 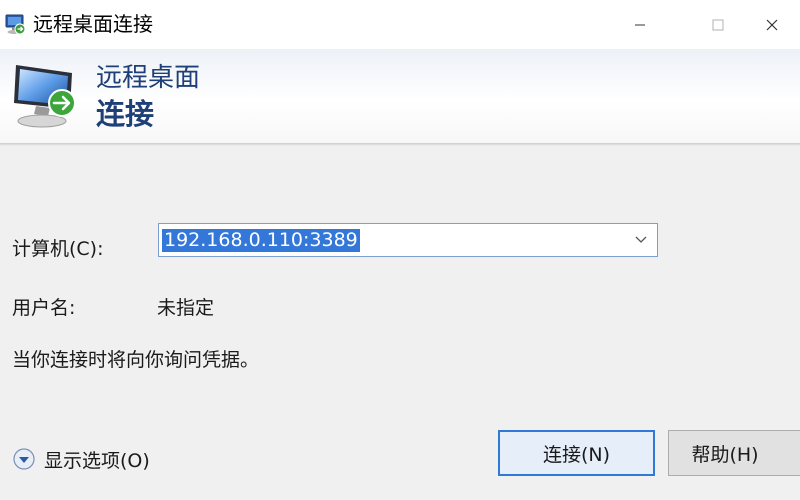 What do you see at coordinates (15, 24) in the screenshot?
I see `remote-desktop-app-icon` at bounding box center [15, 24].